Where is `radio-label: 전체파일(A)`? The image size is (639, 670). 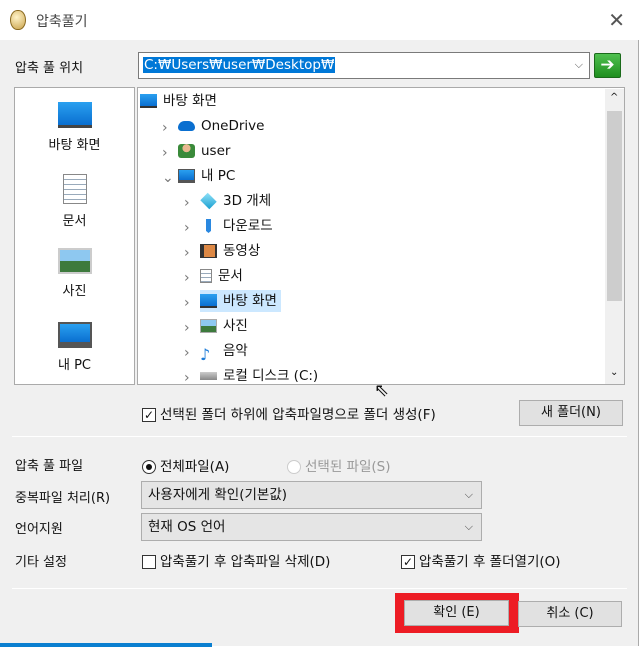 radio-label: 전체파일(A) is located at coordinates (195, 467).